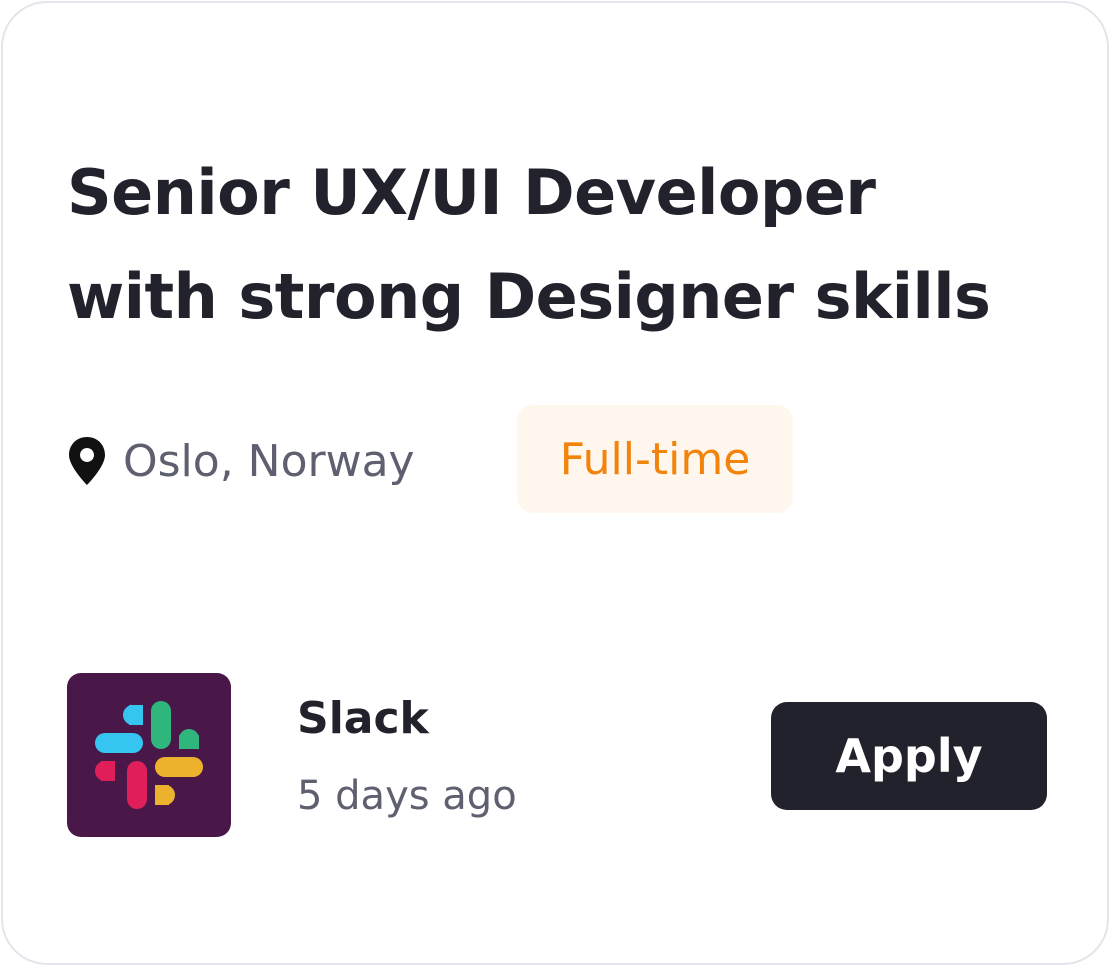 The width and height of the screenshot is (1110, 966). Describe the element at coordinates (269, 461) in the screenshot. I see `location-text: Oslo, Norway` at that location.